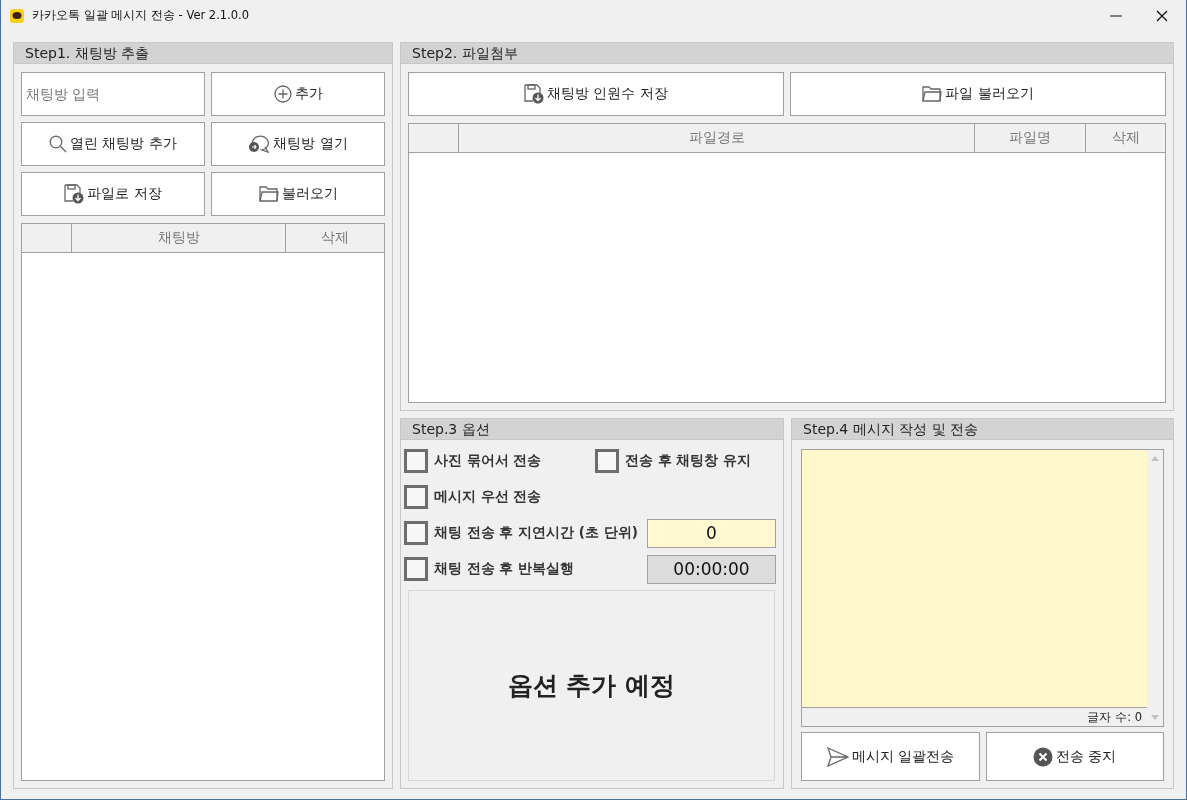 This screenshot has height=800, width=1187. What do you see at coordinates (1116, 15) in the screenshot?
I see `minimize-icon` at bounding box center [1116, 15].